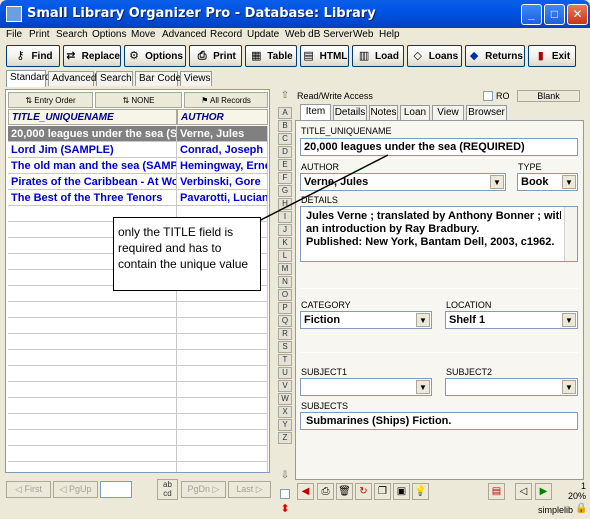  I want to click on lightbulb-icon: 💡, so click(420, 491).